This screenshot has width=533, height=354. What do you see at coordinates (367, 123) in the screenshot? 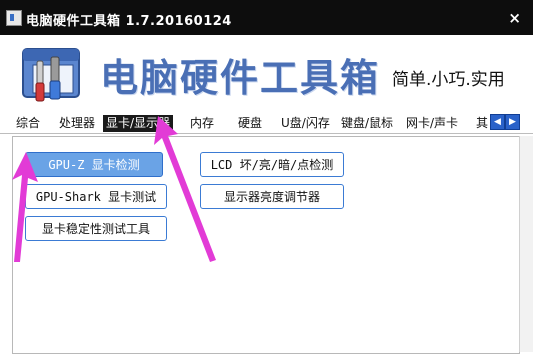
I see `tab-keyboard-mouse: 键盘/鼠标` at bounding box center [367, 123].